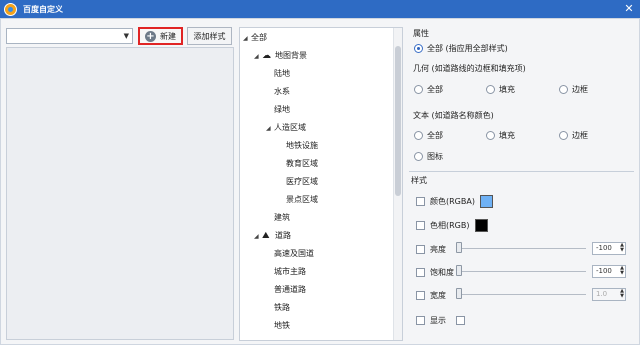  I want to click on visible-toggle-checkbox, so click(460, 320).